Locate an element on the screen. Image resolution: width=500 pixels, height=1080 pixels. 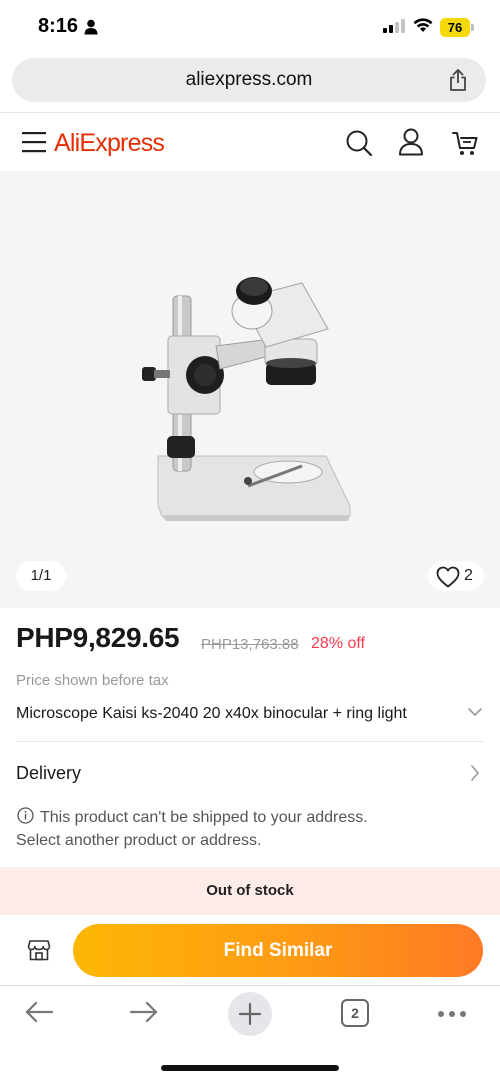
find-similar-button: Find Similar is located at coordinates (278, 950).